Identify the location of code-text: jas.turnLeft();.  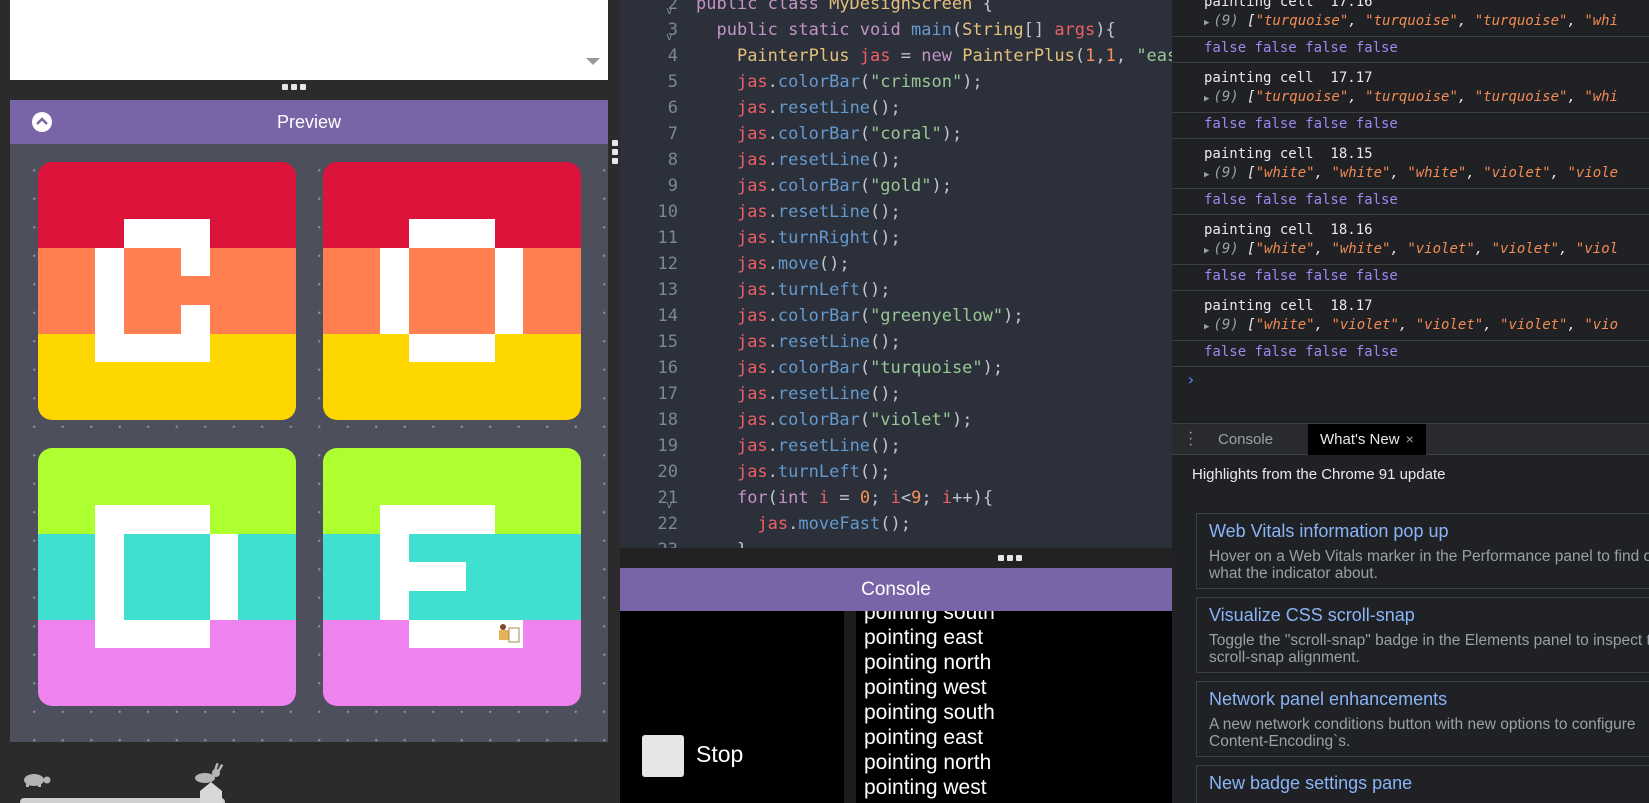
(813, 290).